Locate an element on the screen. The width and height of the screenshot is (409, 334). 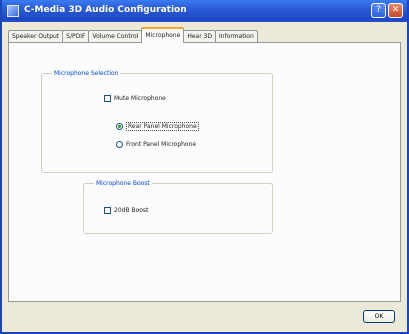
20db-boost-checkbox is located at coordinates (107, 210).